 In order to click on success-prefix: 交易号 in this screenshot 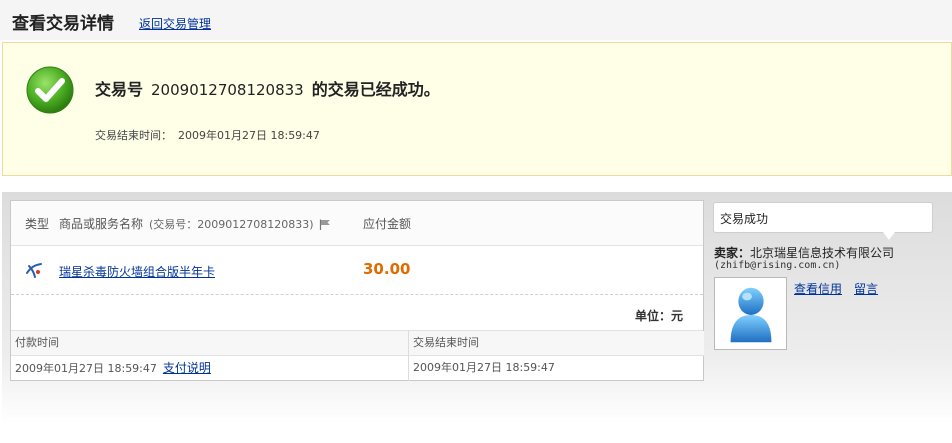, I will do `click(119, 89)`.